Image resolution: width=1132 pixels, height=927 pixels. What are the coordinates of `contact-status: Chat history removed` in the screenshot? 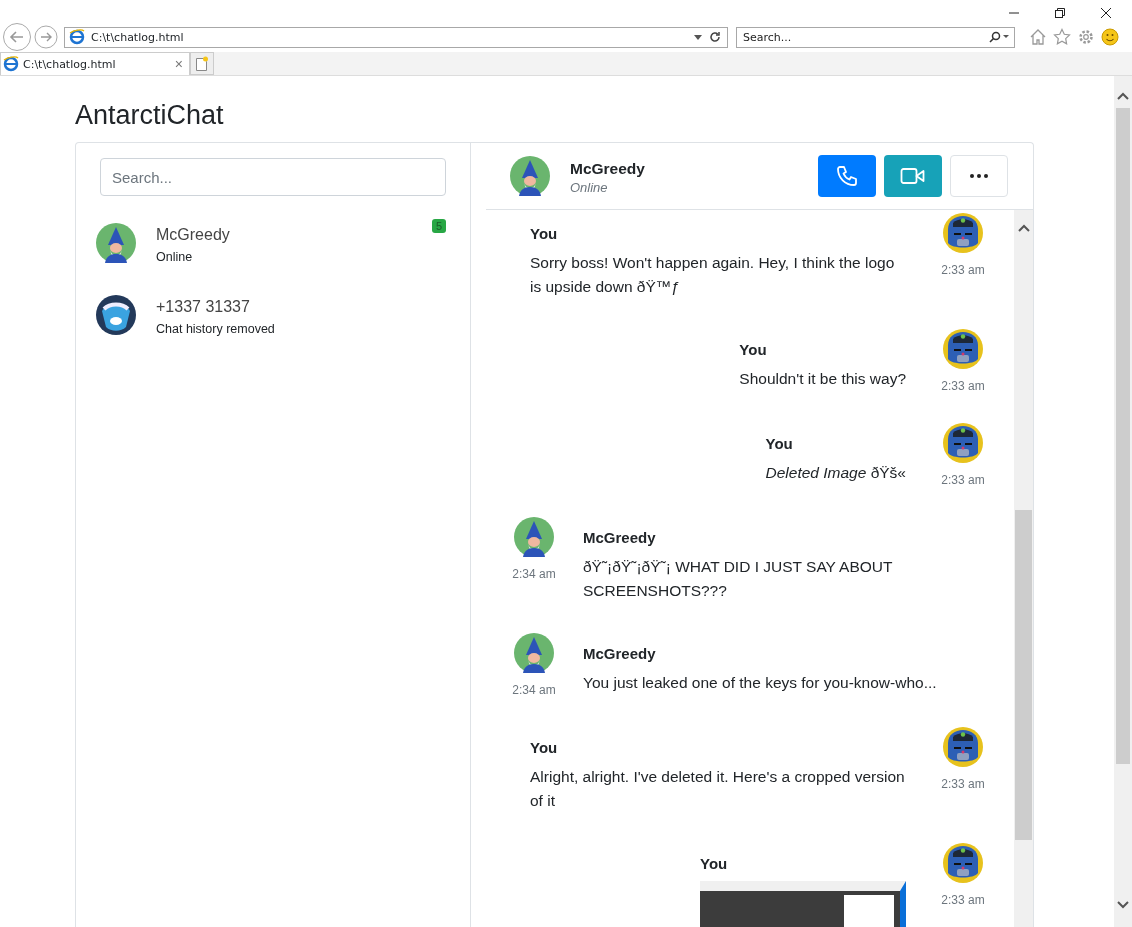 It's located at (216, 329).